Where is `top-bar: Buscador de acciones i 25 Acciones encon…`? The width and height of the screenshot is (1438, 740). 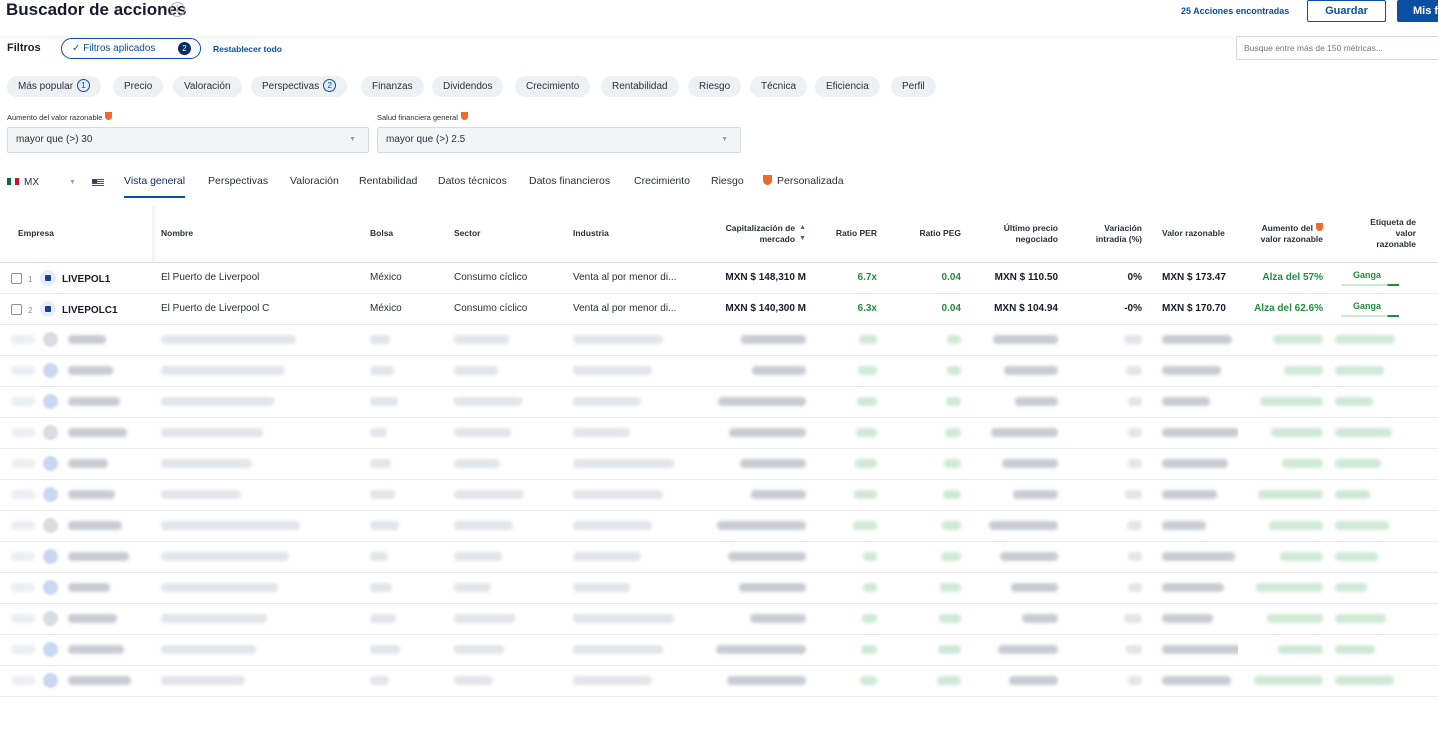
top-bar: Buscador de acciones i 25 Acciones encon… is located at coordinates (719, 18).